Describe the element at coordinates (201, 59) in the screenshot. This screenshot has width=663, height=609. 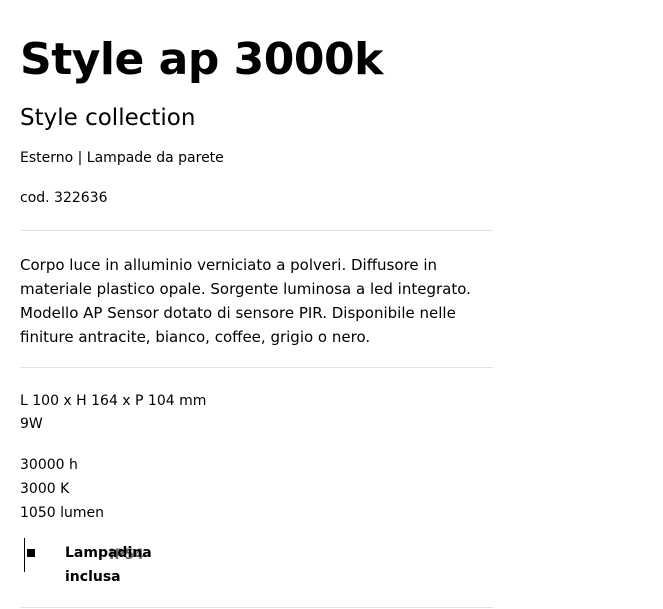
I see `product-title: Style ap 3000k` at that location.